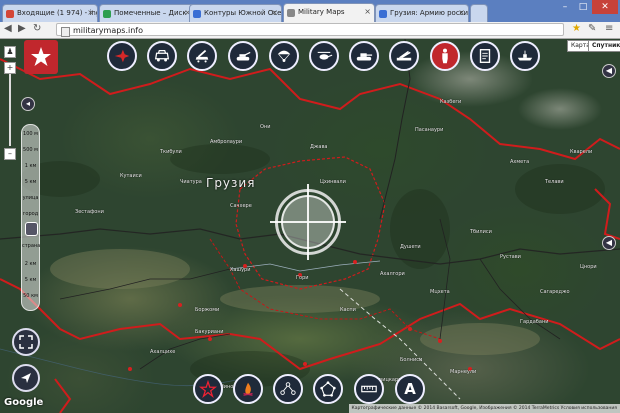 The image size is (620, 413). I want to click on close-window-button: ✕, so click(605, 7).